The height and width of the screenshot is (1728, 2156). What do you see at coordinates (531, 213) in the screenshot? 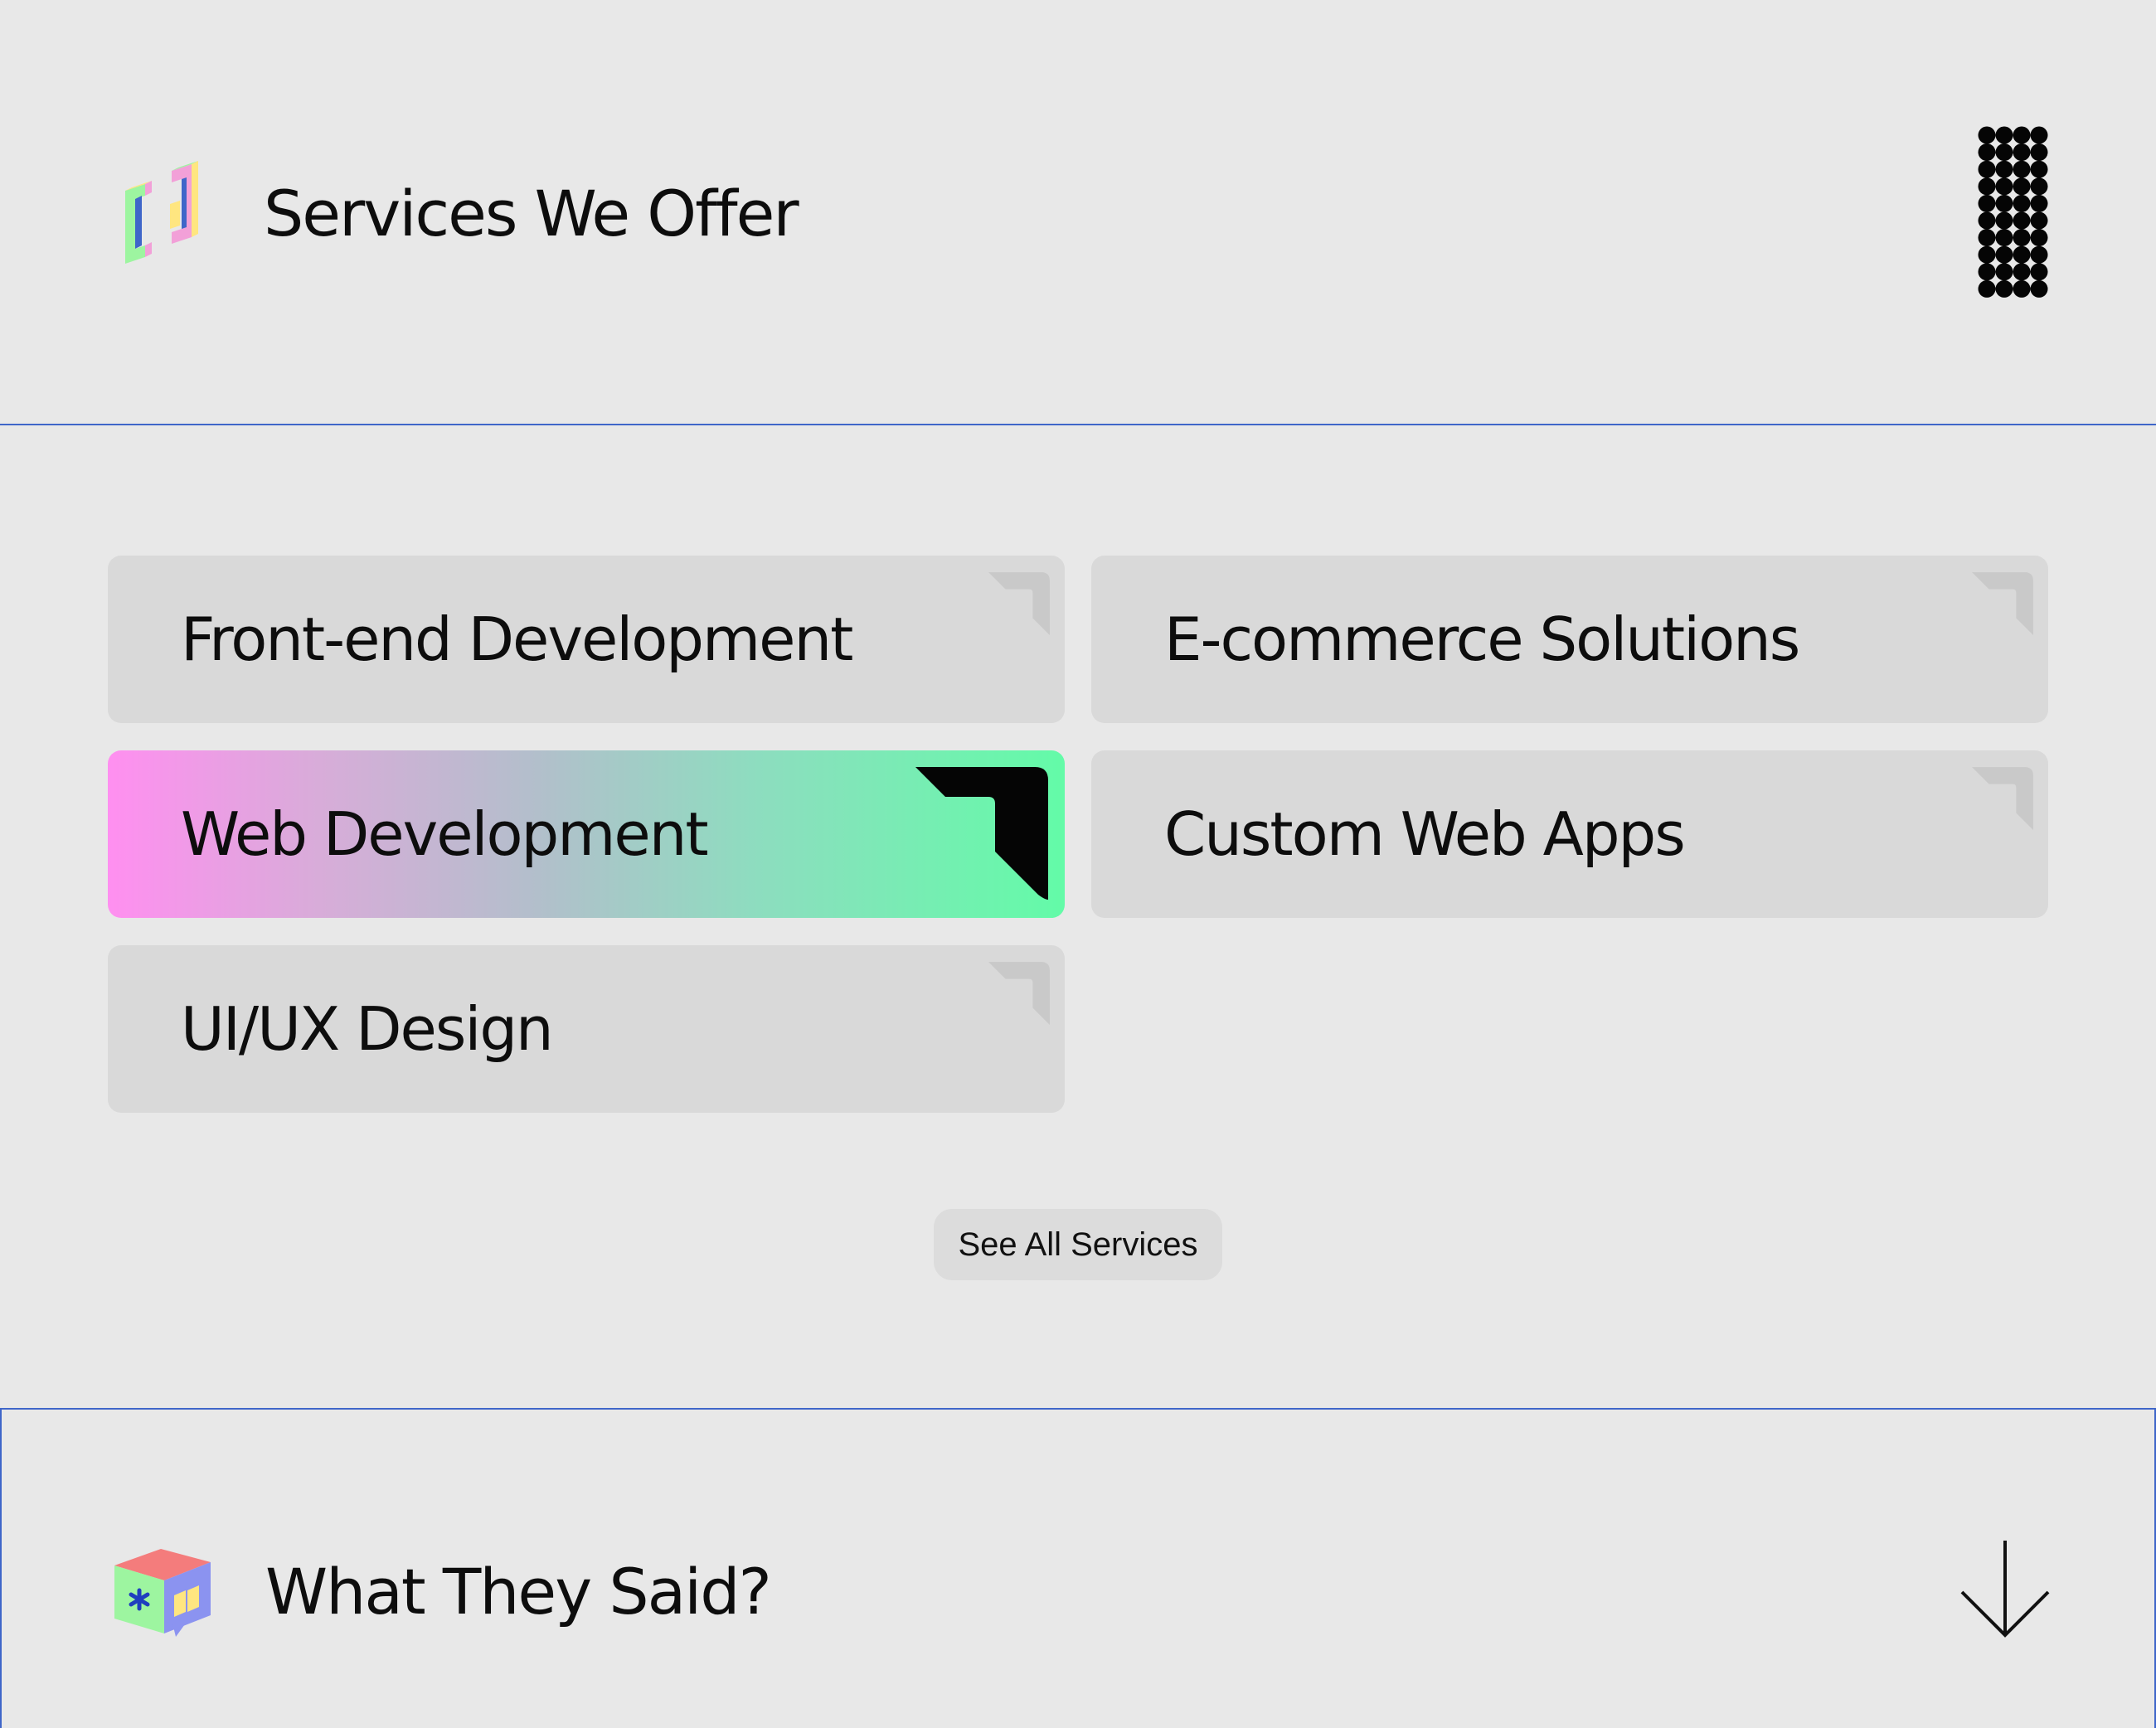
I see `section-title: Services We Offer` at bounding box center [531, 213].